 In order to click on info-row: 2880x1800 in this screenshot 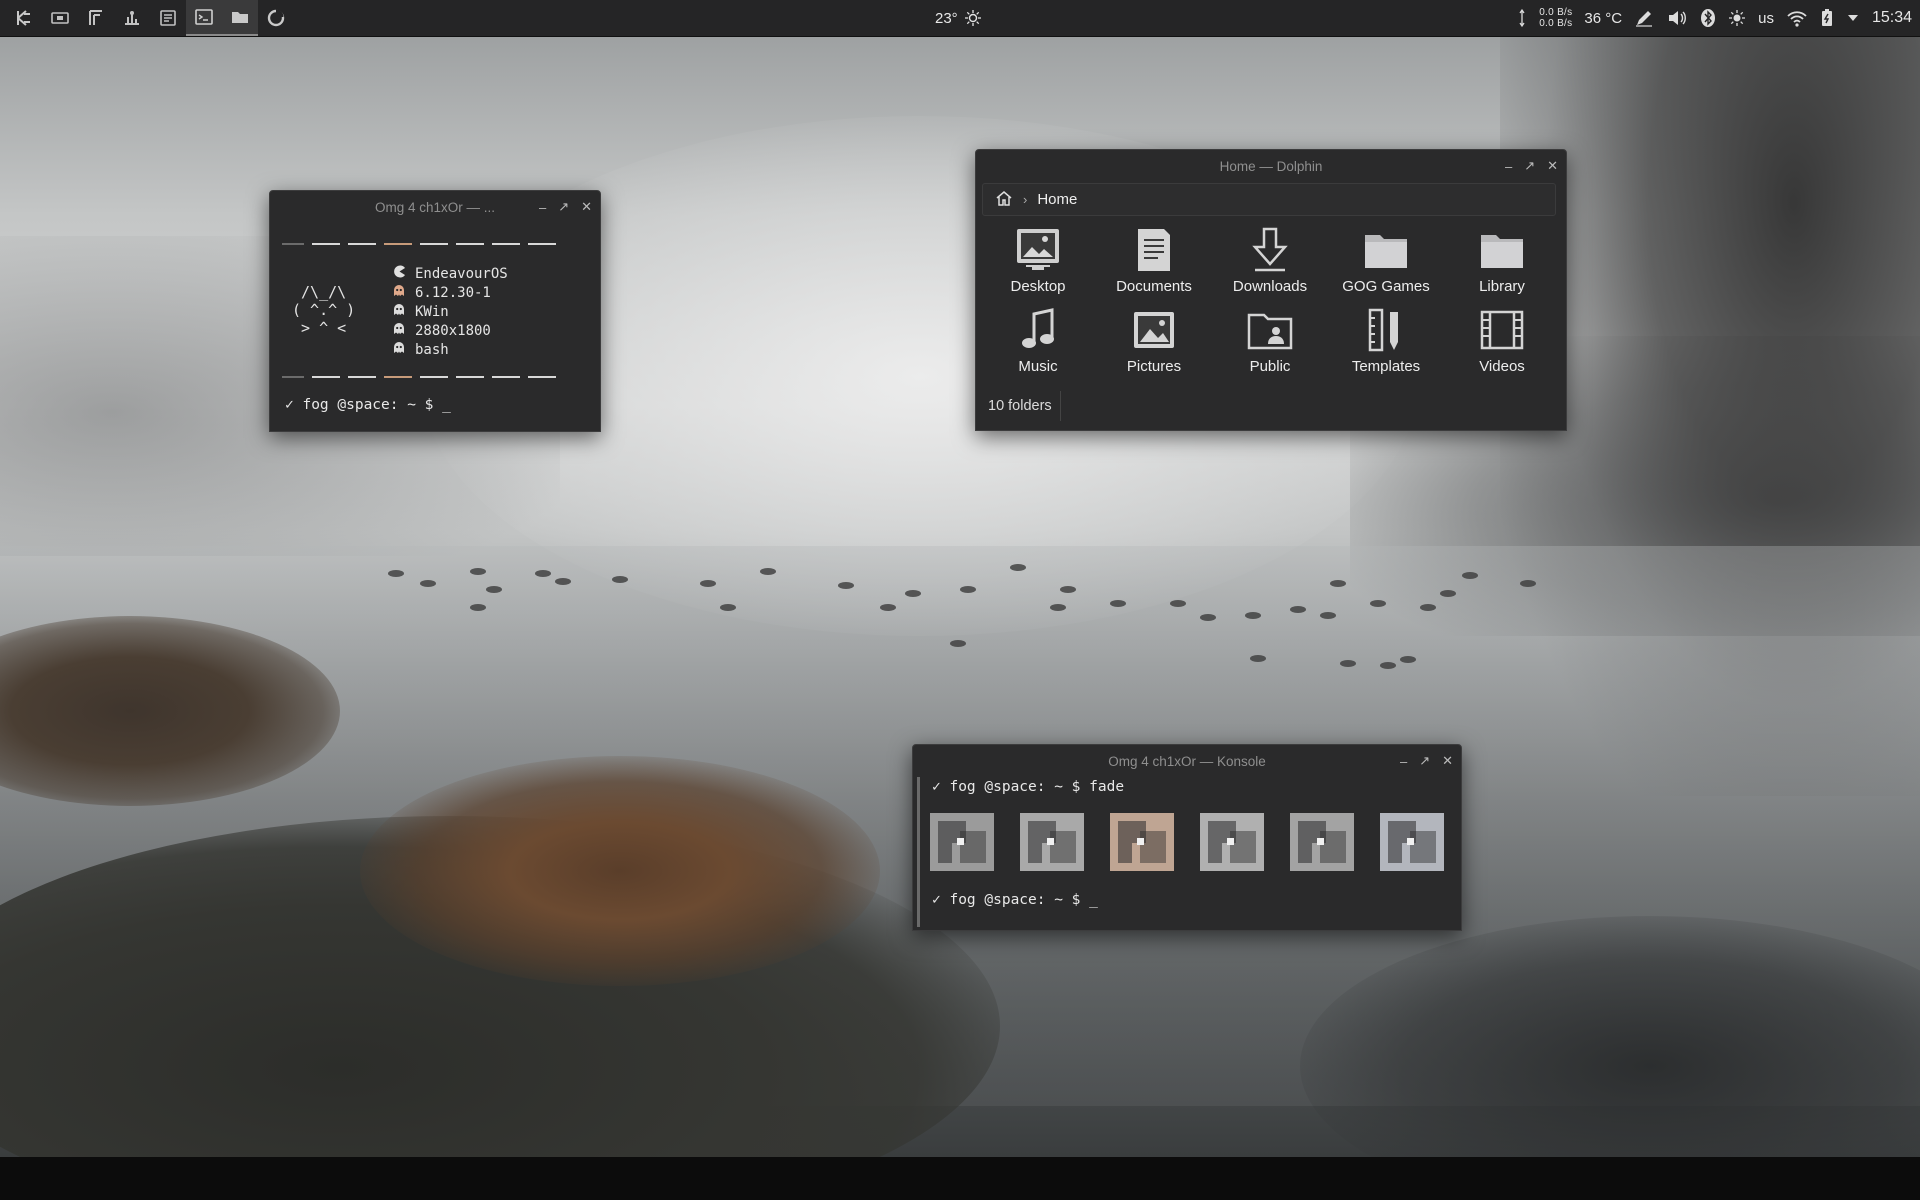, I will do `click(450, 330)`.